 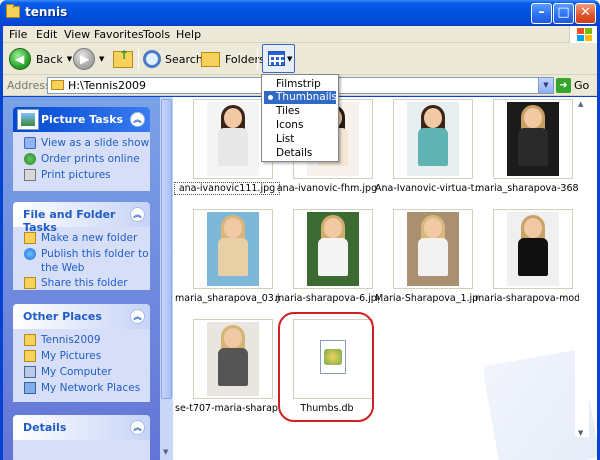 What do you see at coordinates (427, 298) in the screenshot?
I see `file-name-label: Maria-Sharapova_1.jpg` at bounding box center [427, 298].